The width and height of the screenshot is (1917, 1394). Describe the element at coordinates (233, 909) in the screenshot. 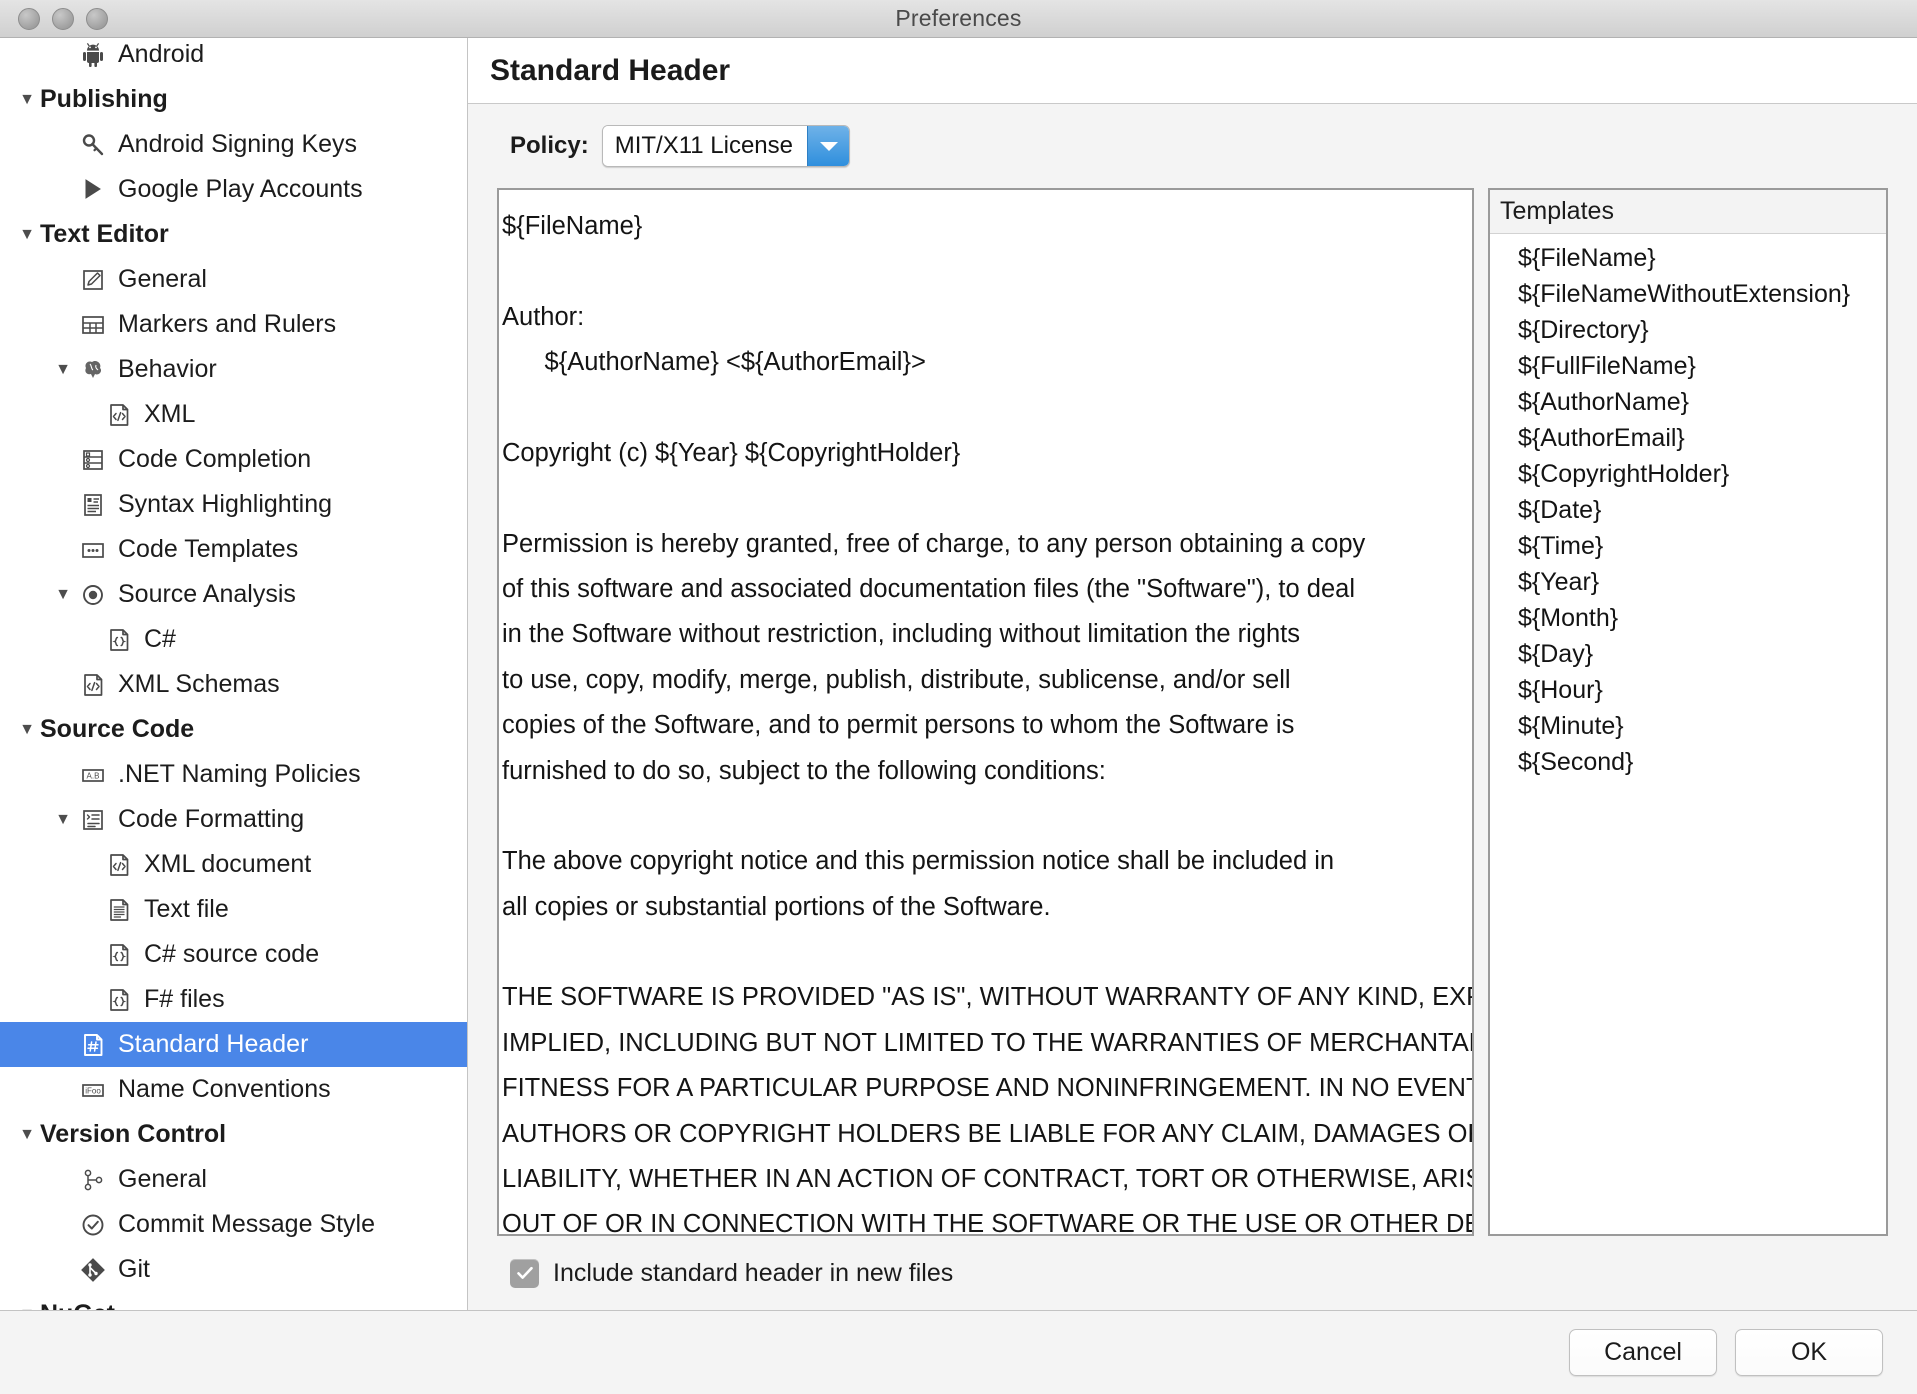

I see `sidebar-item-text-file: ▼Text file` at that location.